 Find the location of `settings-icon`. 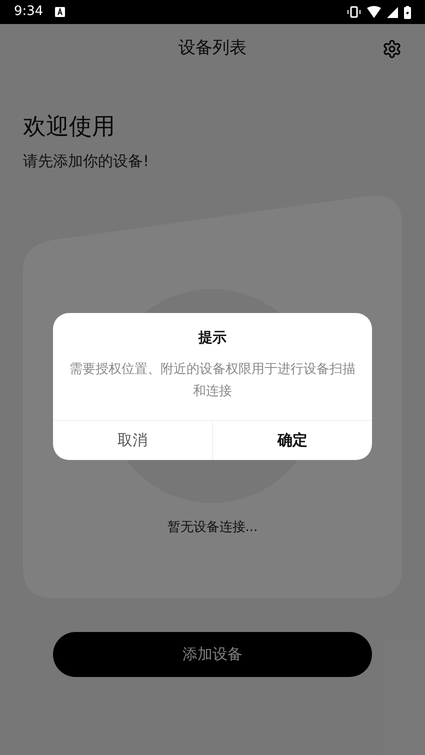

settings-icon is located at coordinates (392, 49).